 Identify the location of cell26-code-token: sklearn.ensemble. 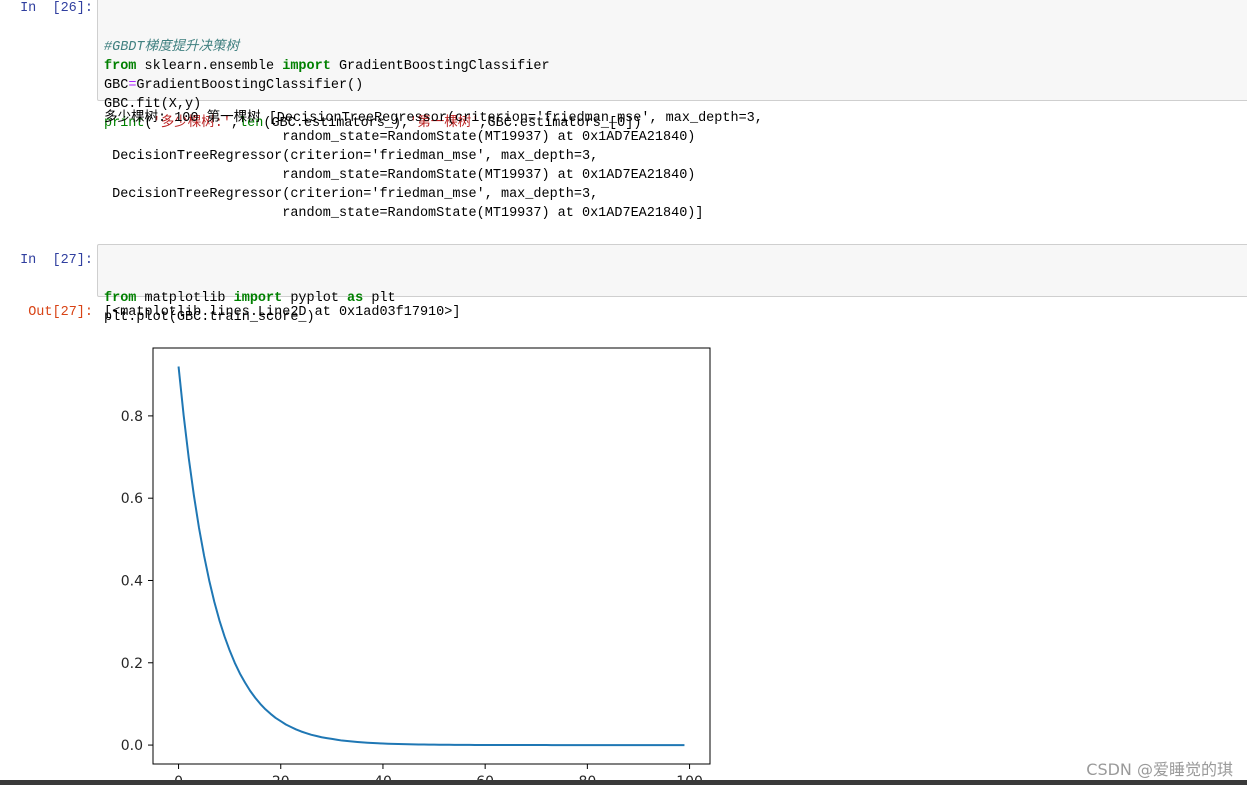
(209, 66).